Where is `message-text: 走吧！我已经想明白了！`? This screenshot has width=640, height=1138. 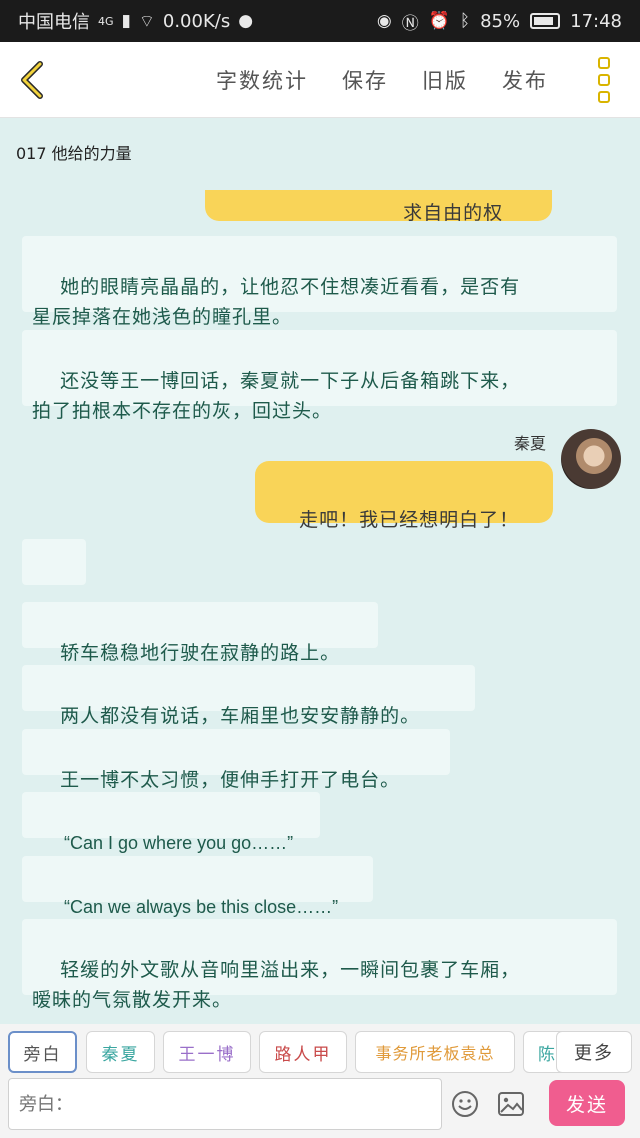
message-text: 走吧！我已经想明白了！ is located at coordinates (409, 520).